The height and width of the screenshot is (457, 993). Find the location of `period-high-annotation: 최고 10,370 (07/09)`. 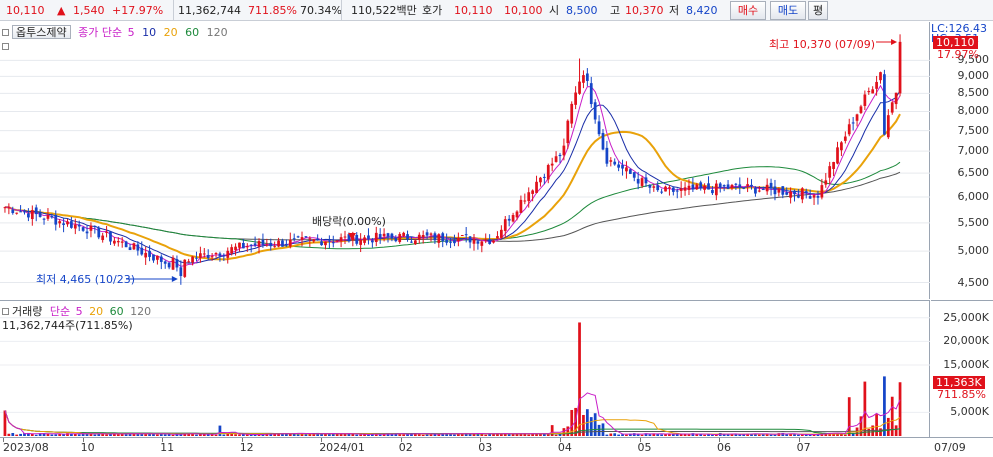

period-high-annotation: 최고 10,370 (07/09) is located at coordinates (822, 44).